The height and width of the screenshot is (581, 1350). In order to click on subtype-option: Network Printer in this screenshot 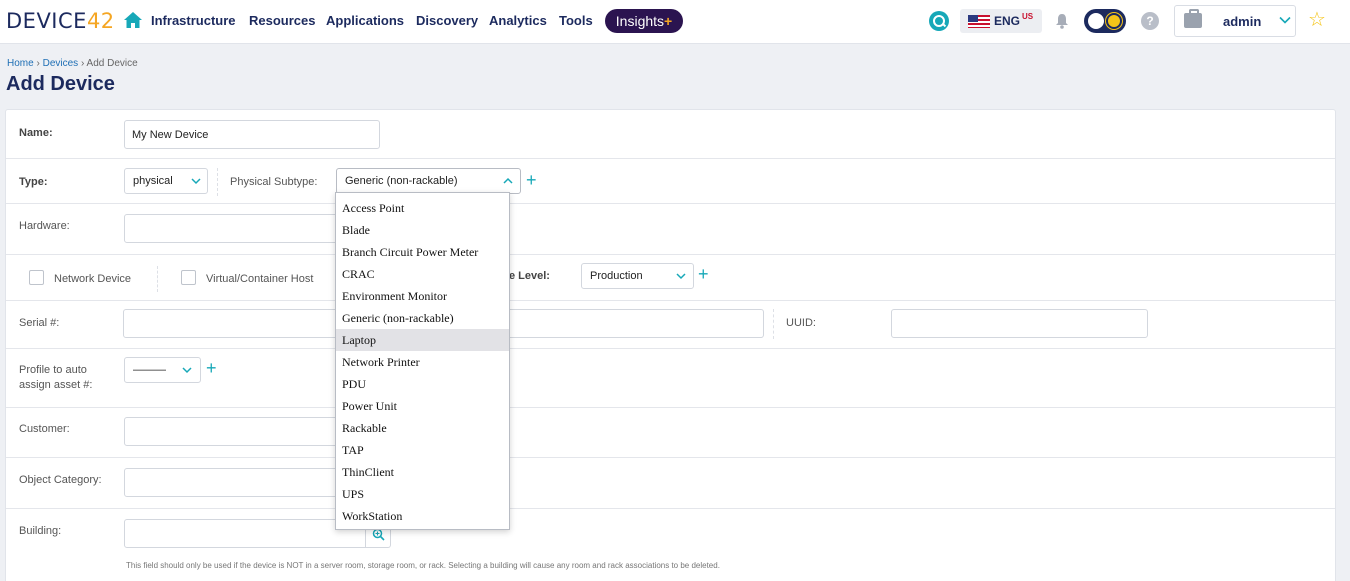, I will do `click(422, 362)`.